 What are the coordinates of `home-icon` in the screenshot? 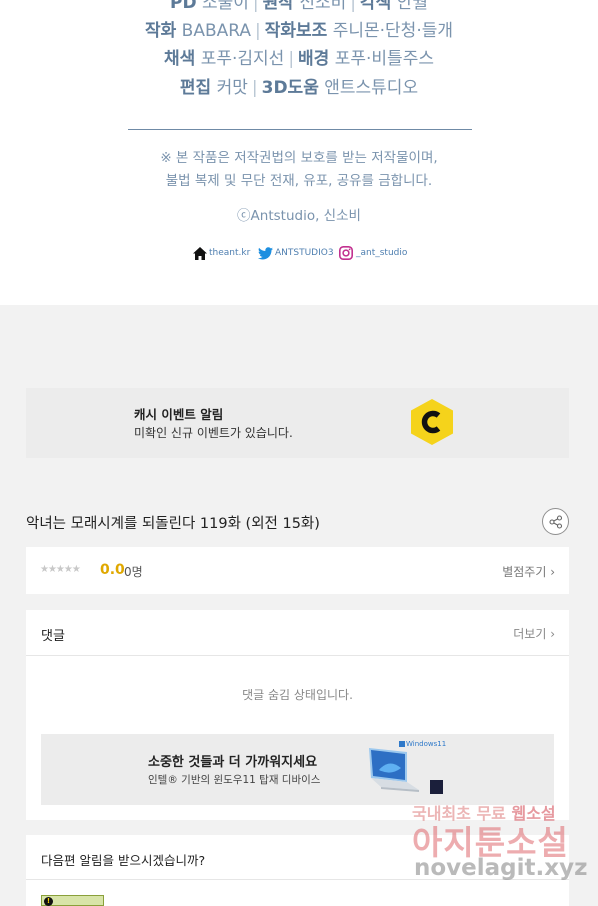 It's located at (200, 253).